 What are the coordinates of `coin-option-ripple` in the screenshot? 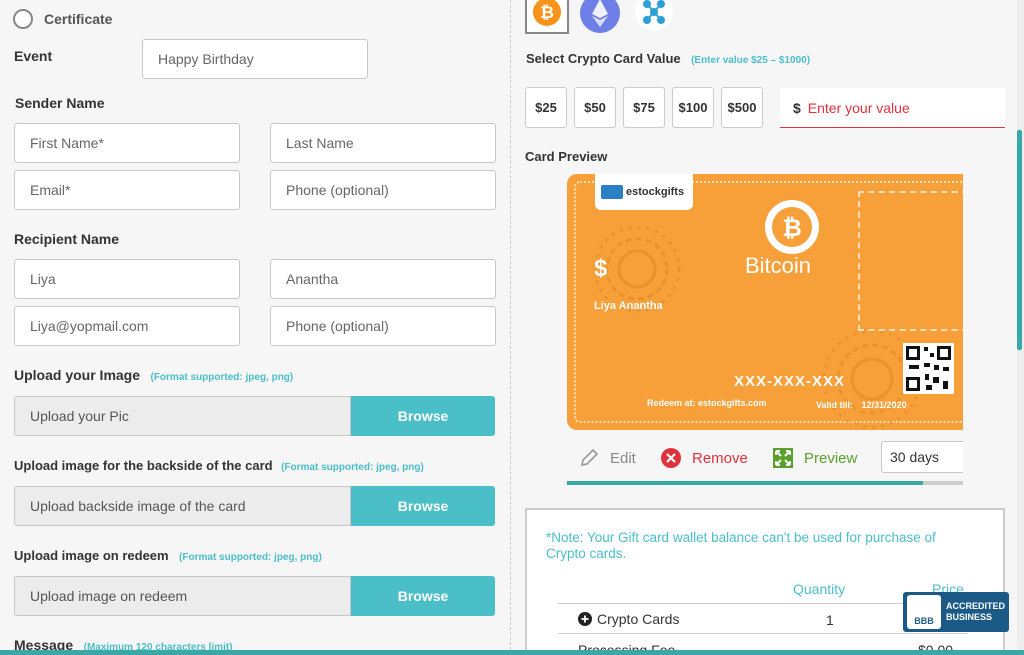 It's located at (654, 16).